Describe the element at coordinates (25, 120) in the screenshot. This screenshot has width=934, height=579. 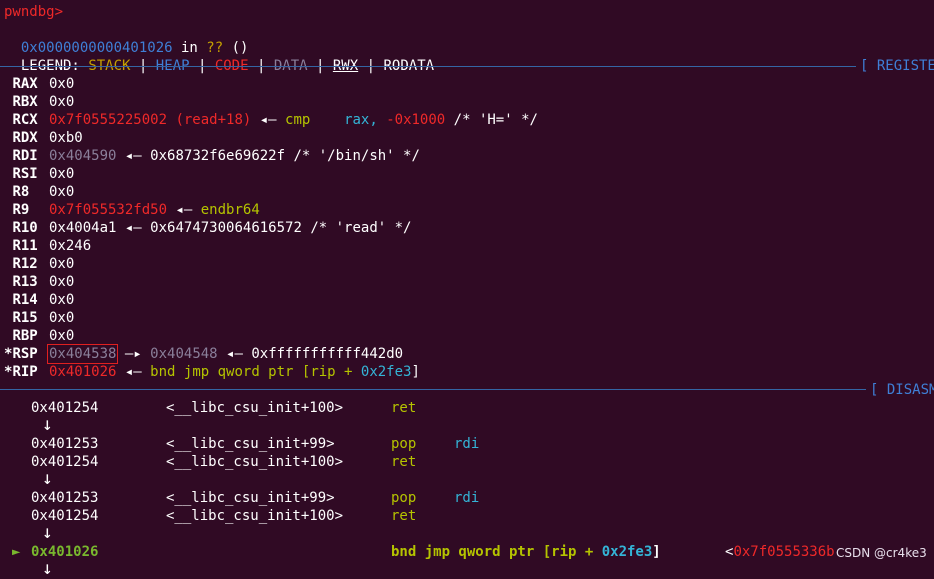
I see `register-name: RCX` at that location.